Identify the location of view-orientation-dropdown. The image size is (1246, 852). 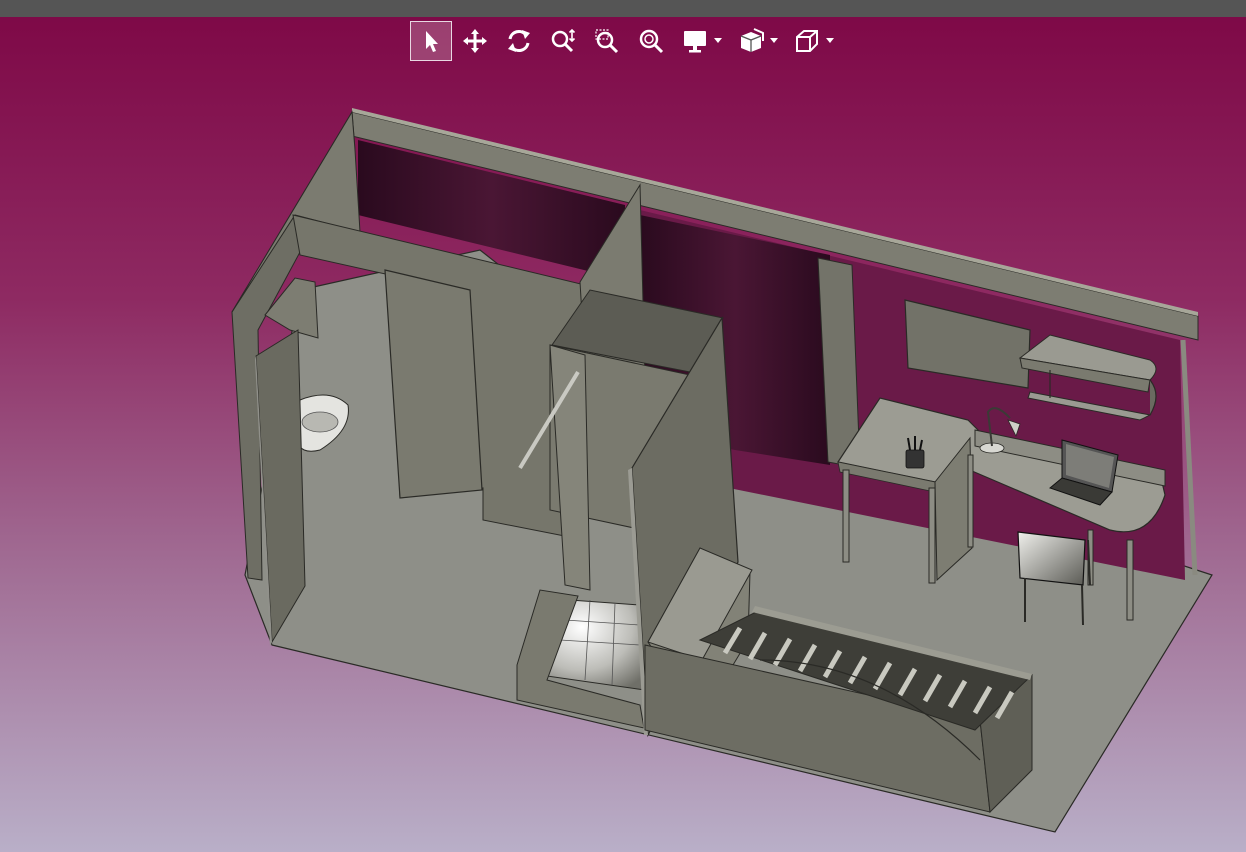
(830, 41).